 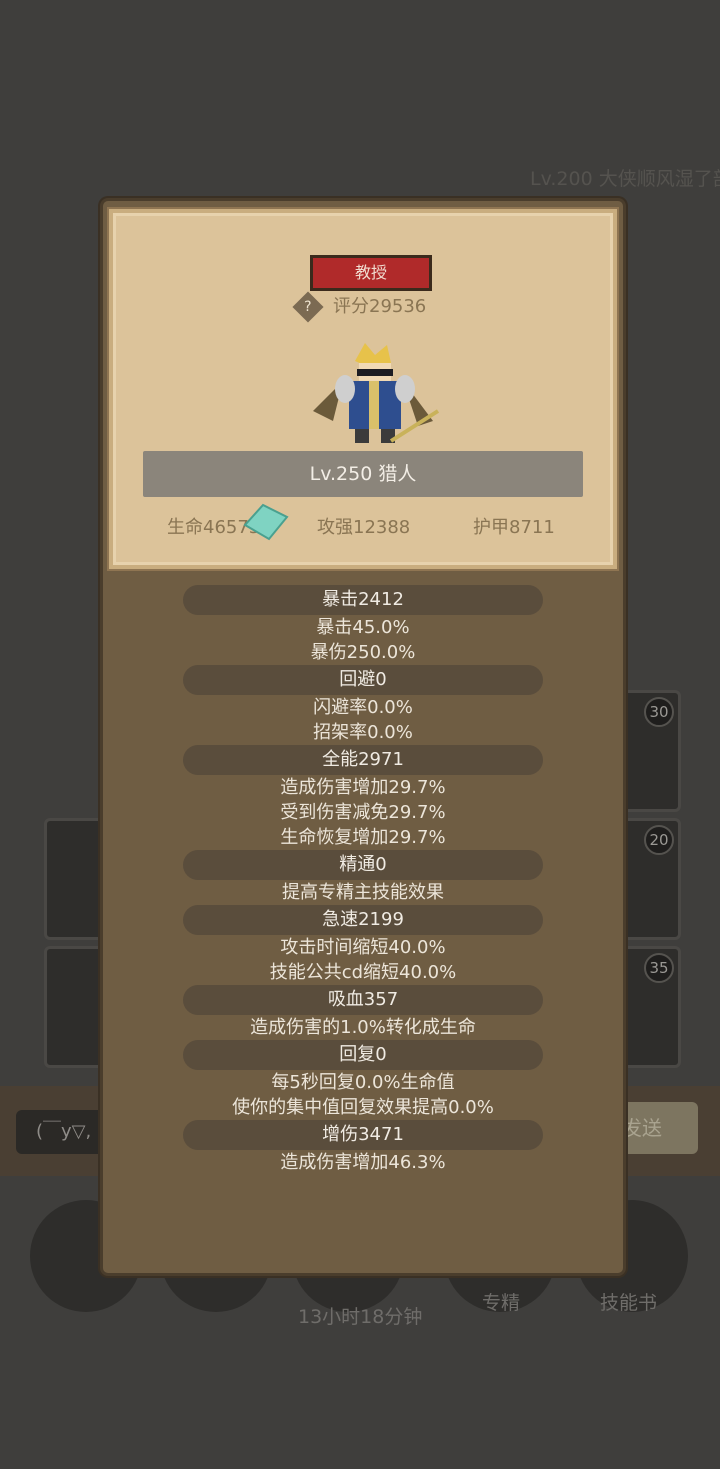 What do you see at coordinates (363, 1082) in the screenshot?
I see `attribute-line: 每5秒回复0.0%生命值` at bounding box center [363, 1082].